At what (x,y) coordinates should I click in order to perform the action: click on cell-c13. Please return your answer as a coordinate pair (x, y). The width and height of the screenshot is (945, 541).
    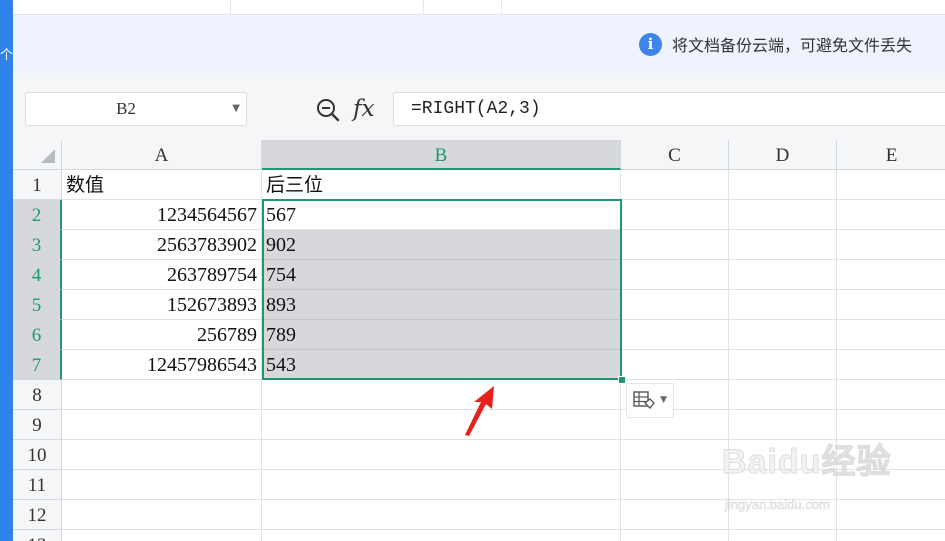
    Looking at the image, I should click on (675, 535).